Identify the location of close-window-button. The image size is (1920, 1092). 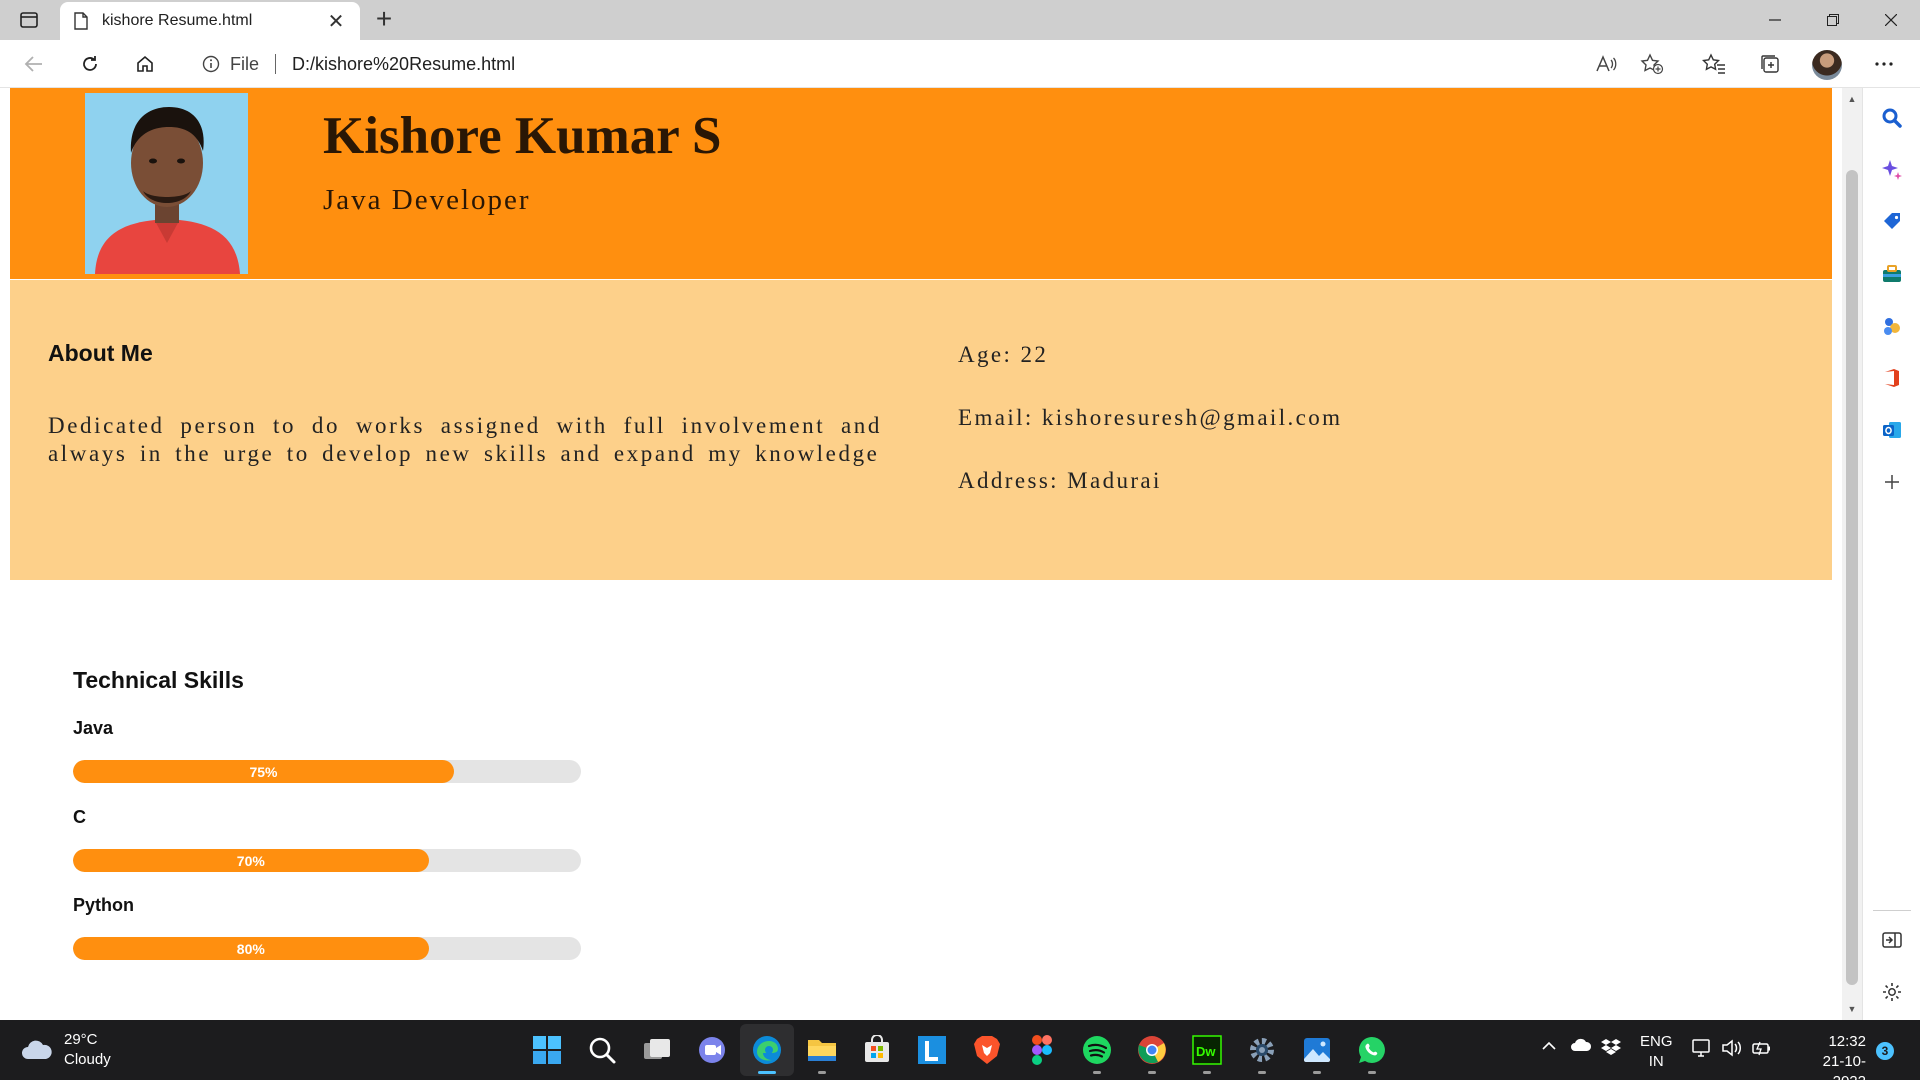
(1891, 20).